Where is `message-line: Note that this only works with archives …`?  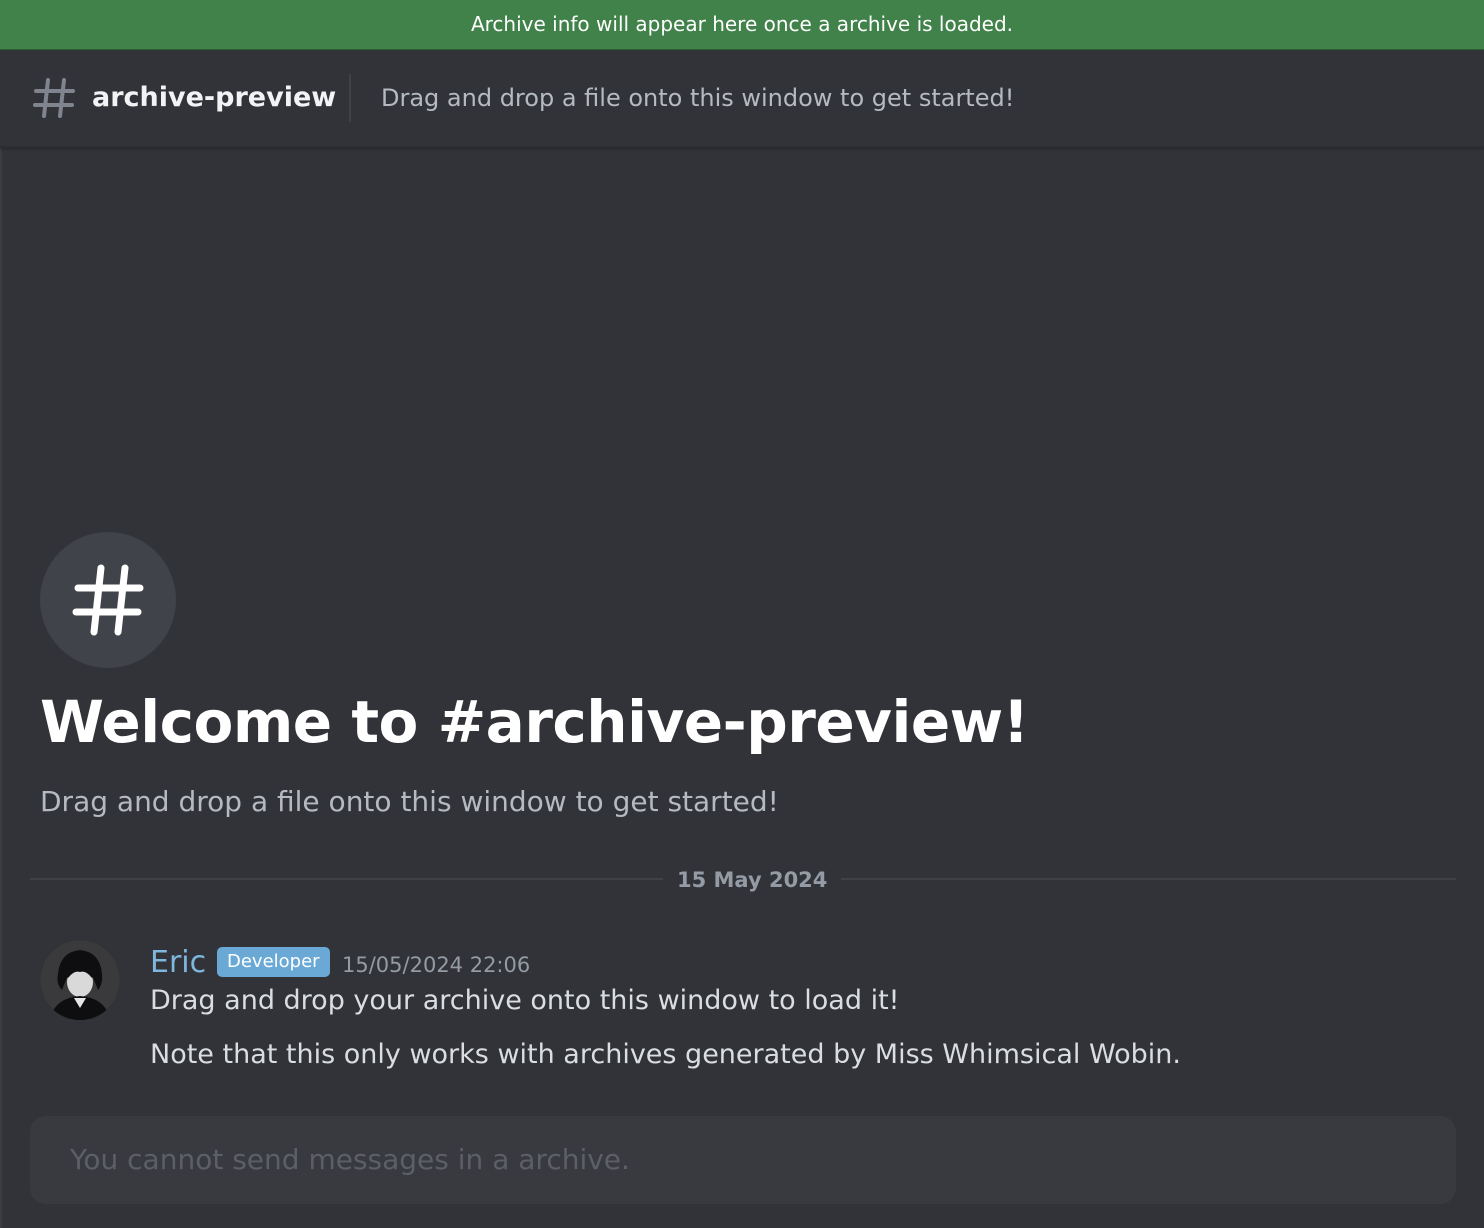 message-line: Note that this only works with archives … is located at coordinates (665, 1054).